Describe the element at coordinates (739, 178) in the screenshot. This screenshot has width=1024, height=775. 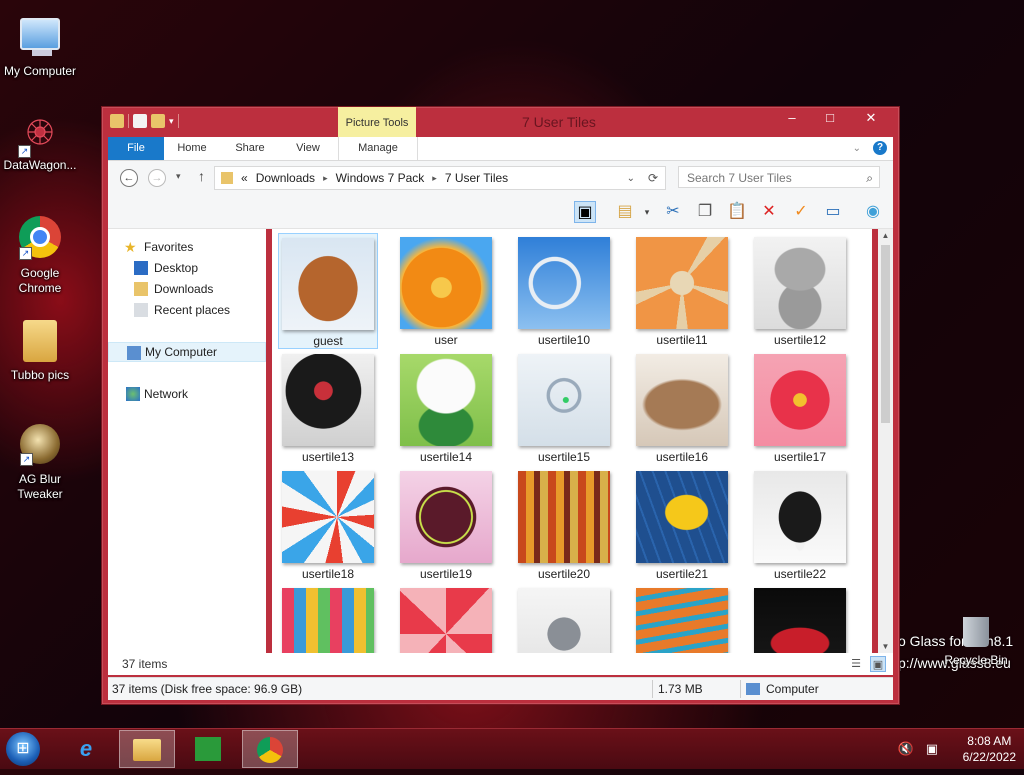
I see `search-placeholder: Search 7 User Tiles` at that location.